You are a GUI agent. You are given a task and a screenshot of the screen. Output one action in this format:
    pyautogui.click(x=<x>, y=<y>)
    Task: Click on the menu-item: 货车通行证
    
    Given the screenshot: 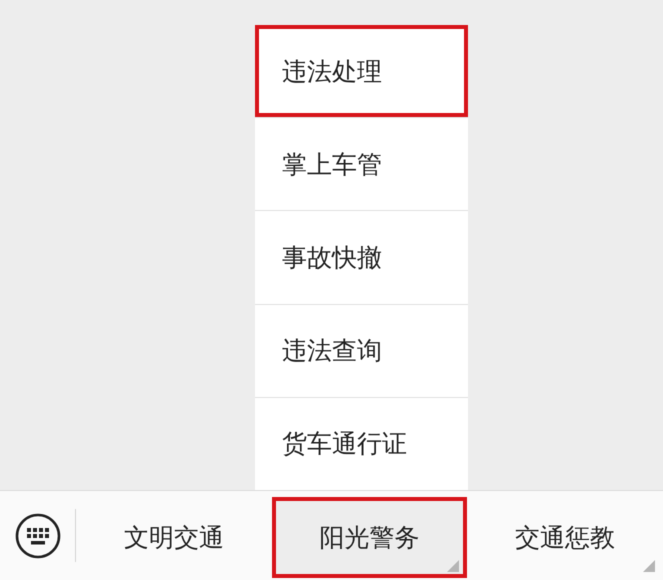 What is the action you would take?
    pyautogui.click(x=361, y=444)
    